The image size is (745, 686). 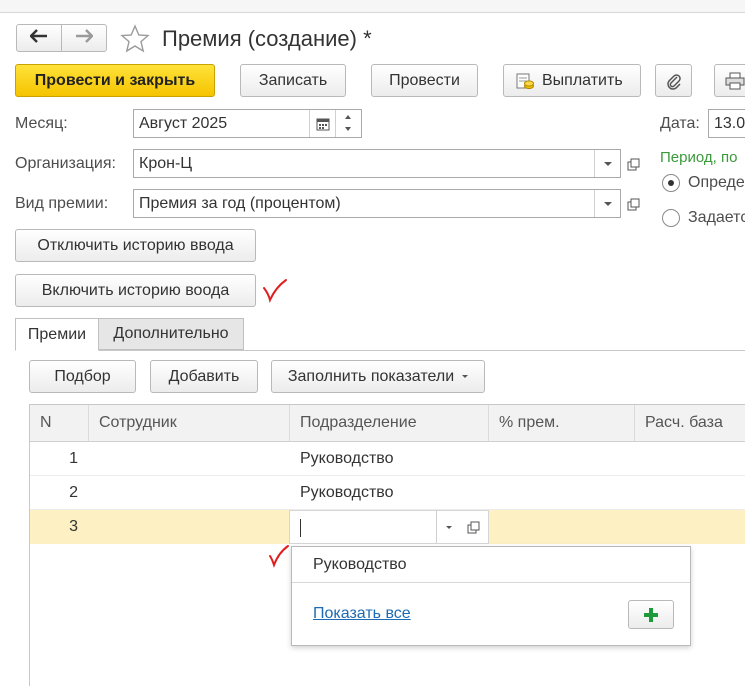 I want to click on table-row-selected: 3, so click(x=387, y=527).